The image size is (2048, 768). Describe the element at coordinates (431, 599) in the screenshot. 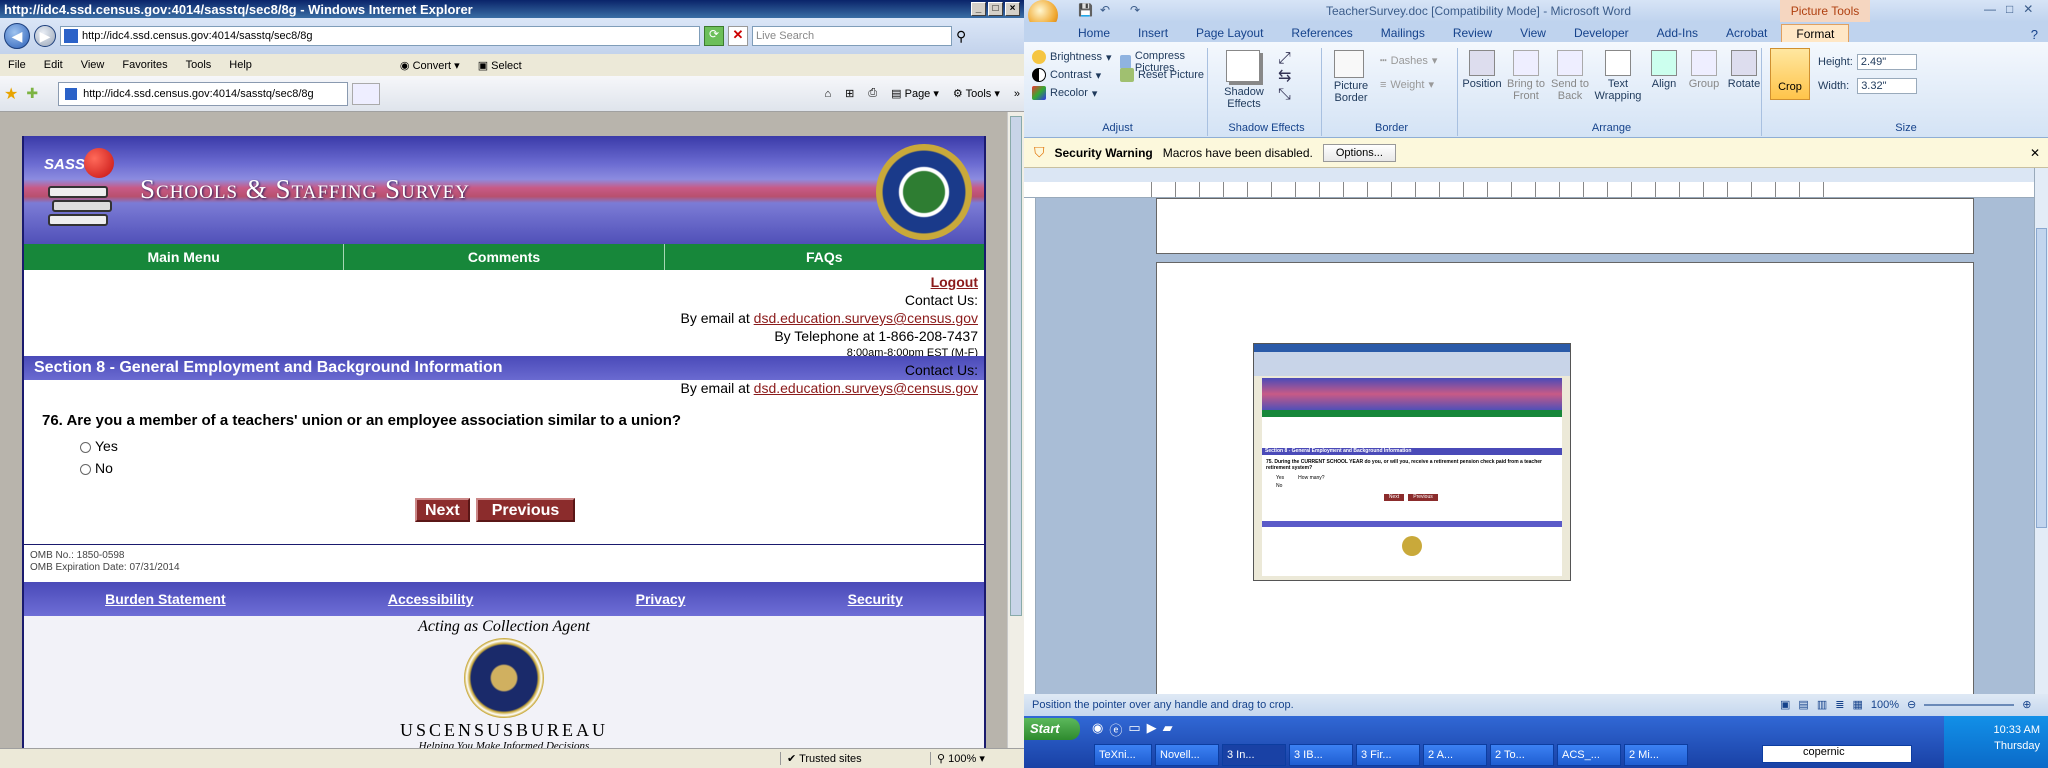

I see `accessibility-link: Accessibility` at that location.